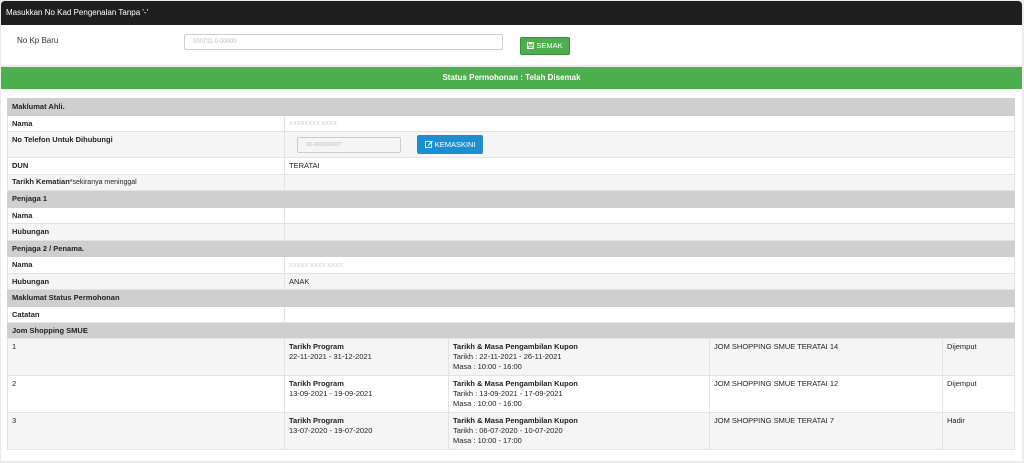  I want to click on p1-nama-value, so click(649, 215).